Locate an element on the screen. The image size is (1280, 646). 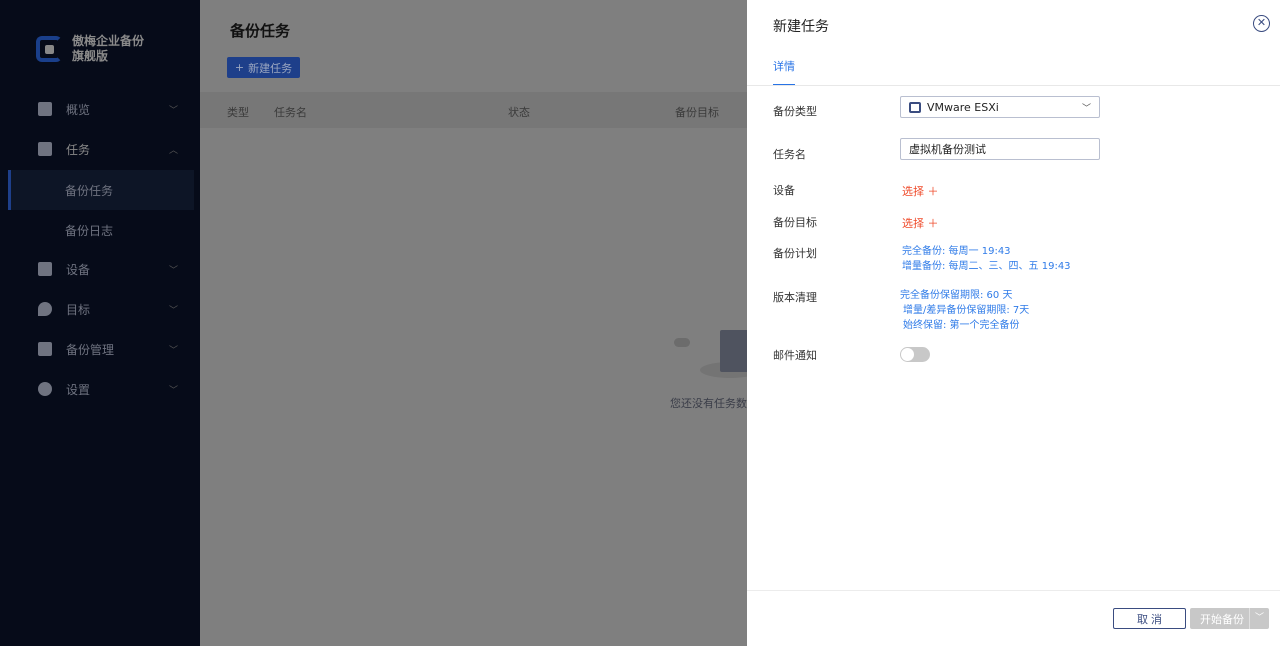
nav-label: 目标 is located at coordinates (78, 309).